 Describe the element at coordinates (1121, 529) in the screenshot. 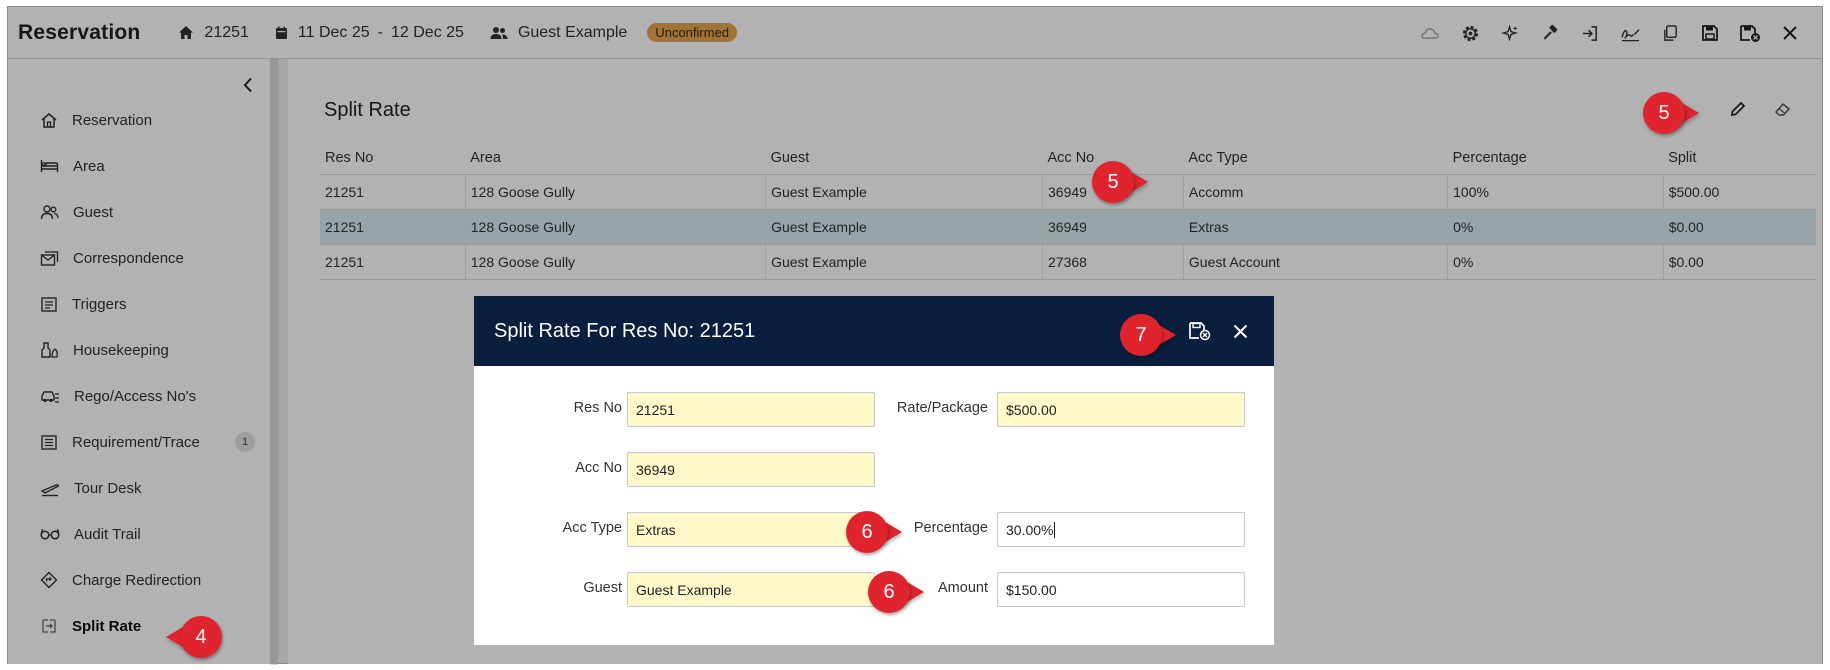

I see `percentage-input: 30.00%` at that location.